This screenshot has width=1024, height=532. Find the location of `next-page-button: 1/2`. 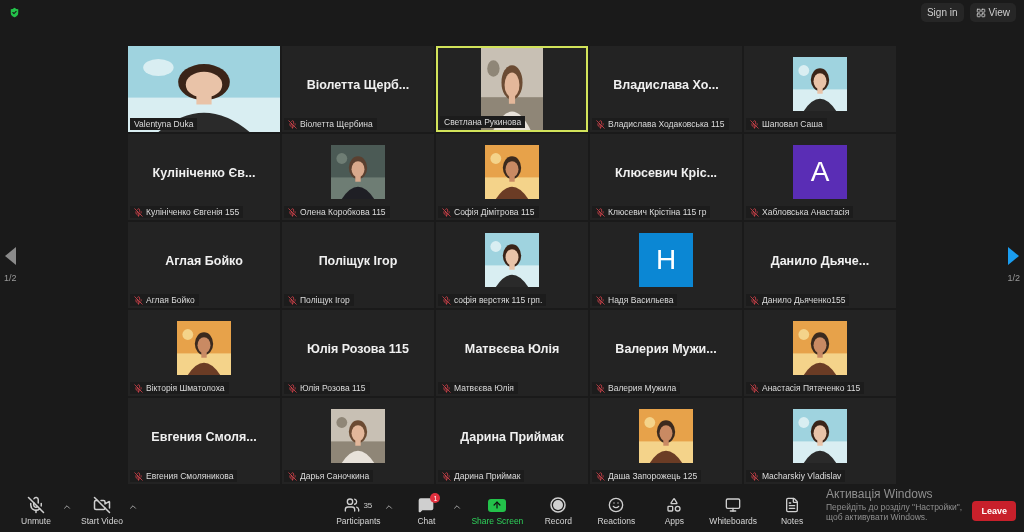

next-page-button: 1/2 is located at coordinates (1013, 265).